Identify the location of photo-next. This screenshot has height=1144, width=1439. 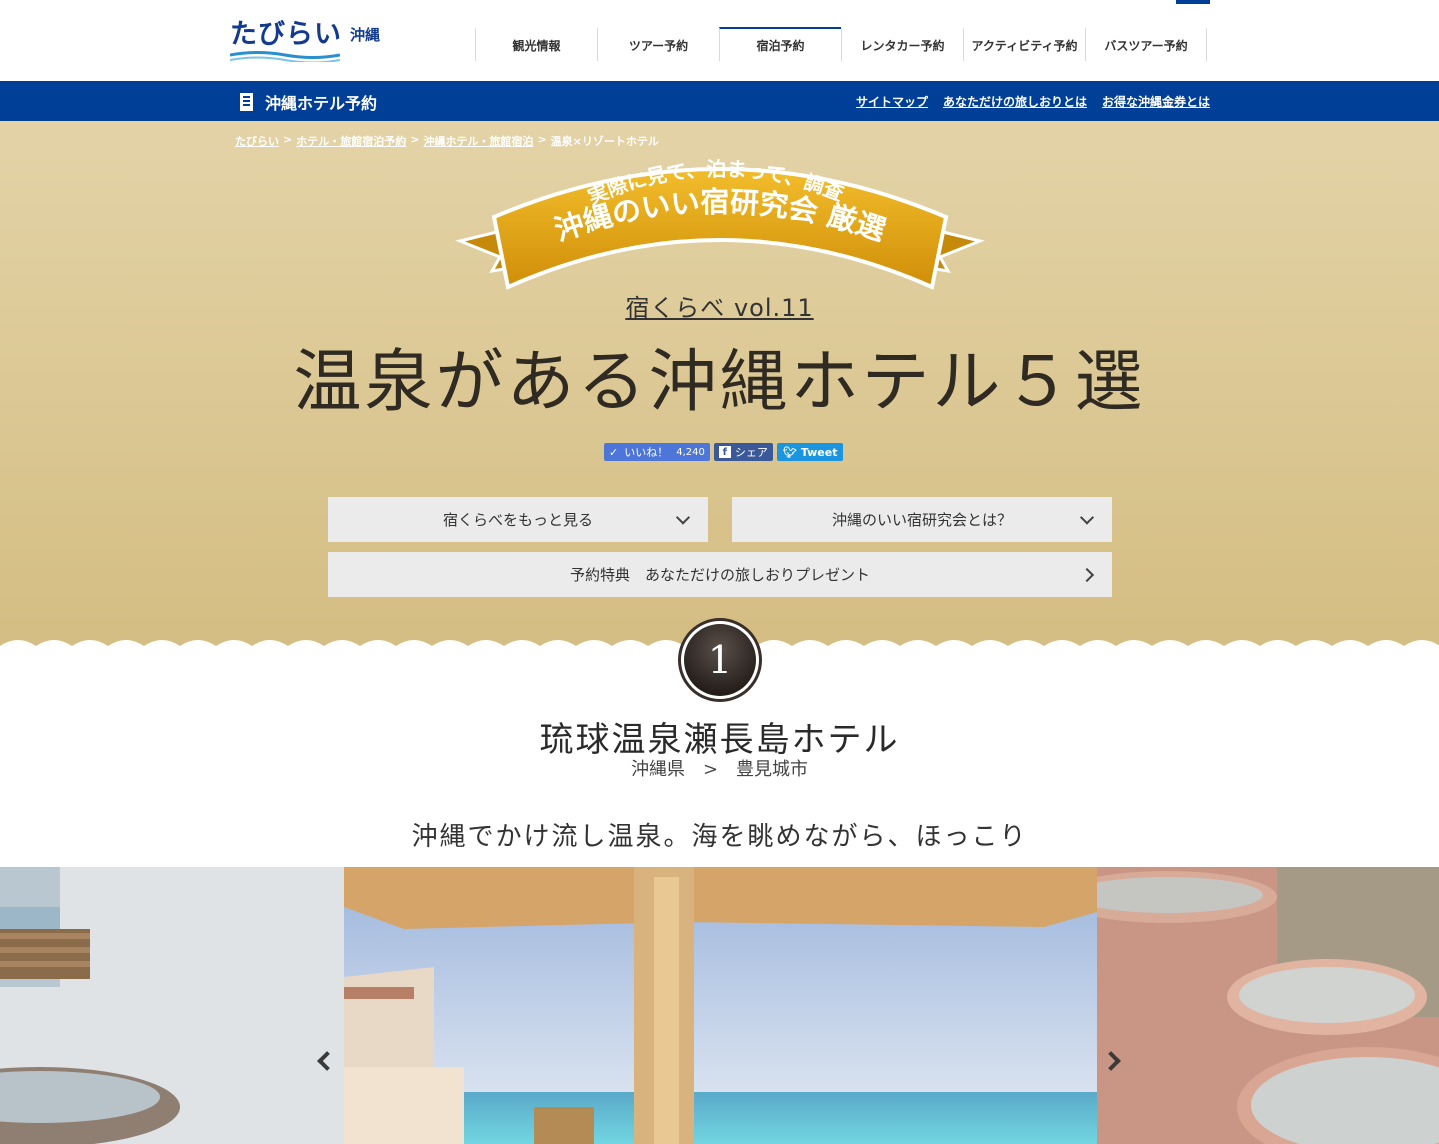
(1268, 1005).